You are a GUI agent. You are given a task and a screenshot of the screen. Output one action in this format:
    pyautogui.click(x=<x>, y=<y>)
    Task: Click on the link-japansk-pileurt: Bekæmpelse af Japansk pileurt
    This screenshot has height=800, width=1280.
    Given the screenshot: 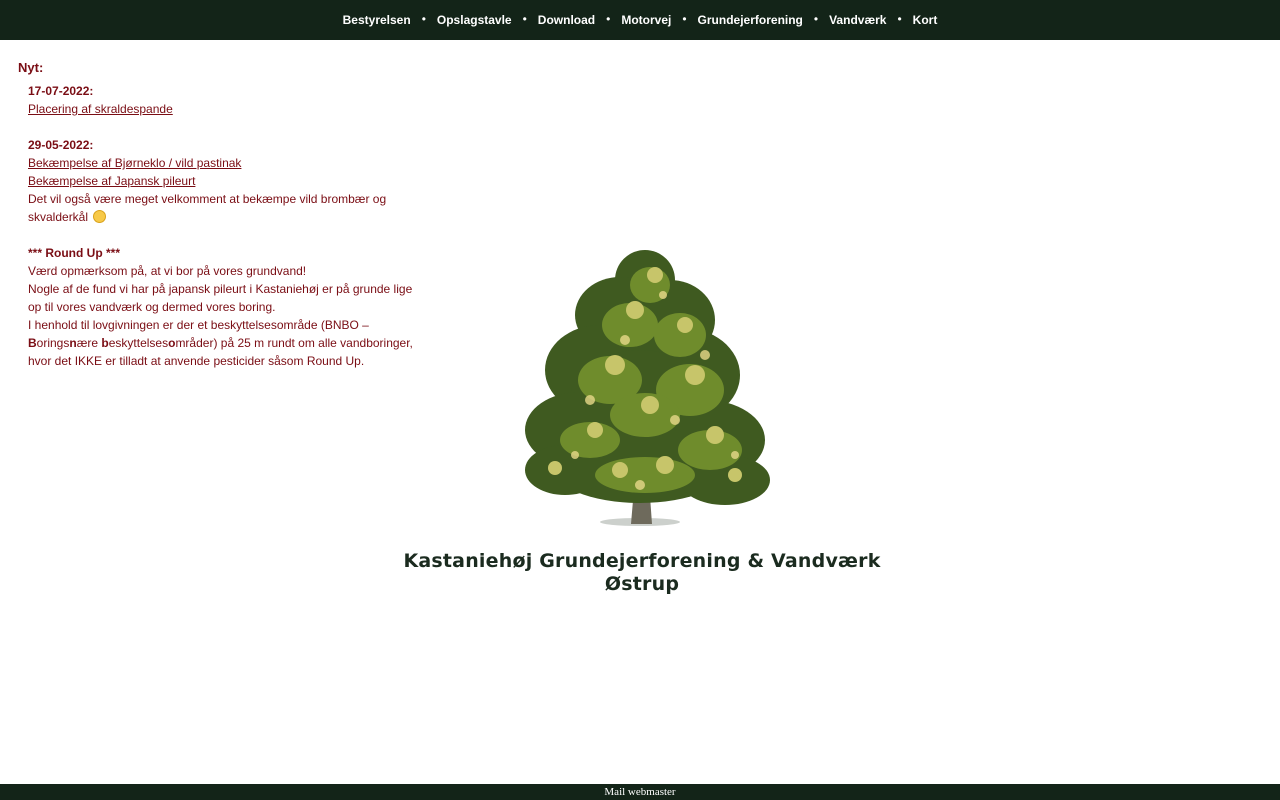 What is the action you would take?
    pyautogui.click(x=228, y=181)
    